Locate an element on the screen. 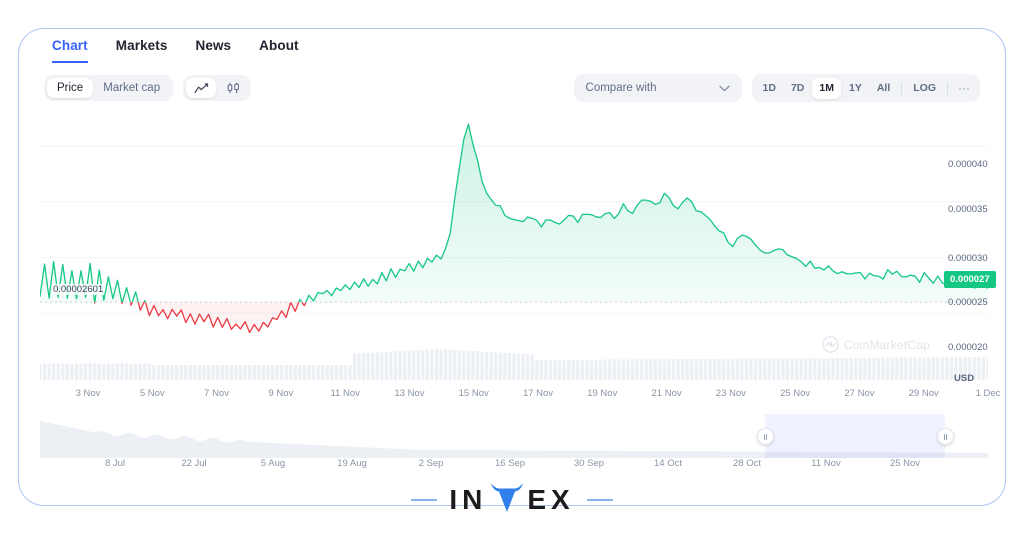  navigator-tick-label: 19 Aug is located at coordinates (352, 463).